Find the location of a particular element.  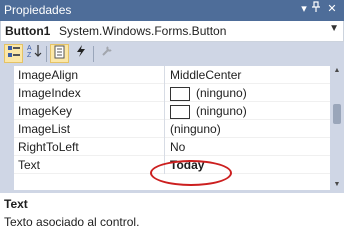

property-name: ImageIndex is located at coordinates (49, 93).